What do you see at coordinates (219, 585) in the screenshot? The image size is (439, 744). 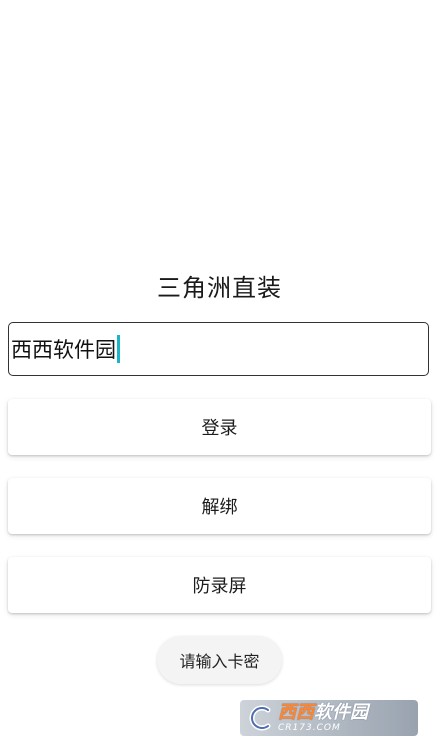 I see `anti-screen-record-button: 防录屏` at bounding box center [219, 585].